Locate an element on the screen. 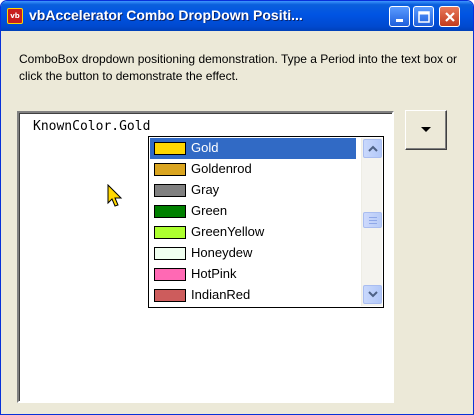 This screenshot has width=474, height=415. show-dropdown-button is located at coordinates (426, 130).